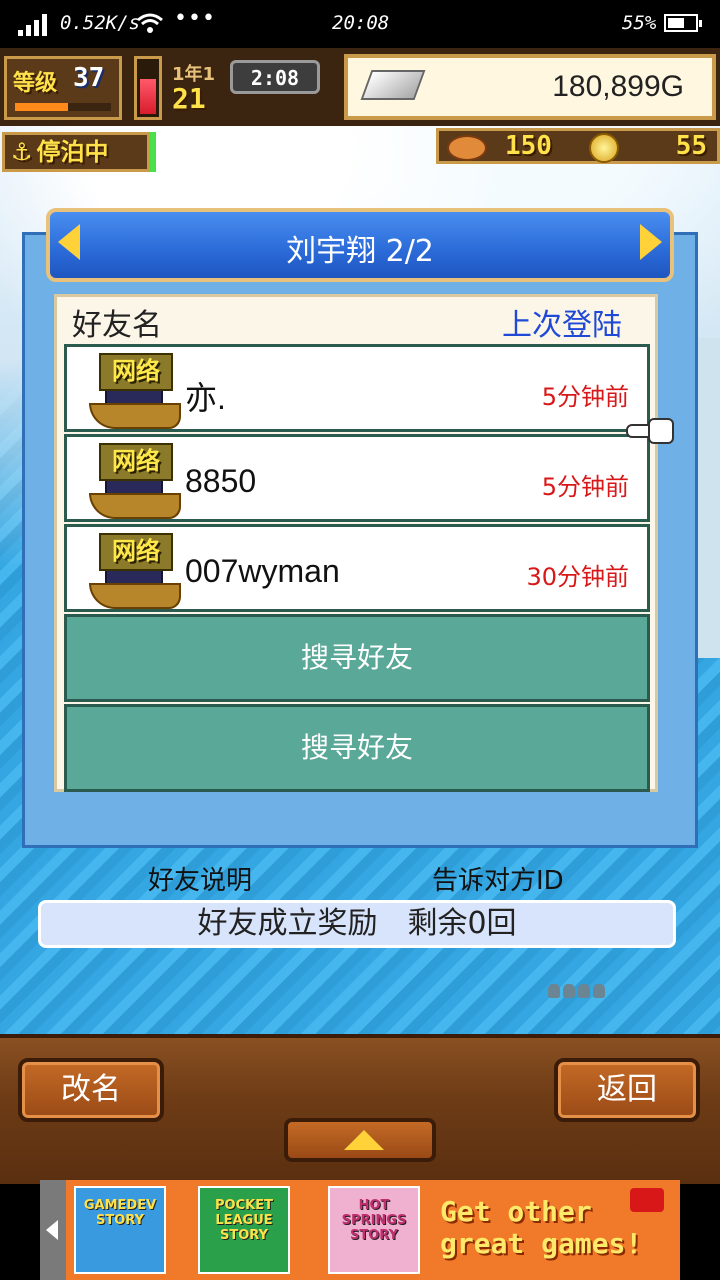 This screenshot has width=720, height=1280. I want to click on level-box: 等级 37, so click(63, 88).